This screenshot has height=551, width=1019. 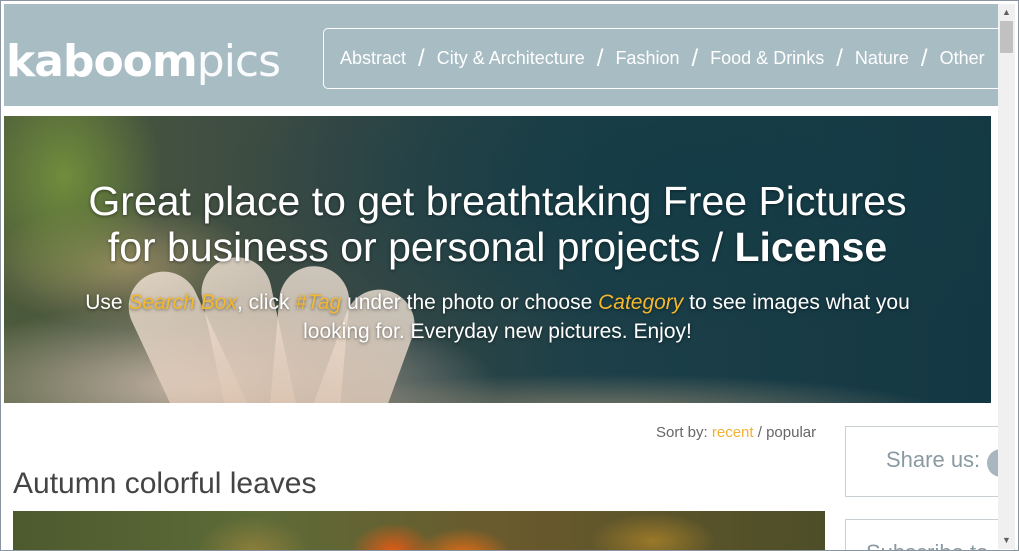 What do you see at coordinates (1006, 540) in the screenshot?
I see `scroll-down-arrow-icon: ▼` at bounding box center [1006, 540].